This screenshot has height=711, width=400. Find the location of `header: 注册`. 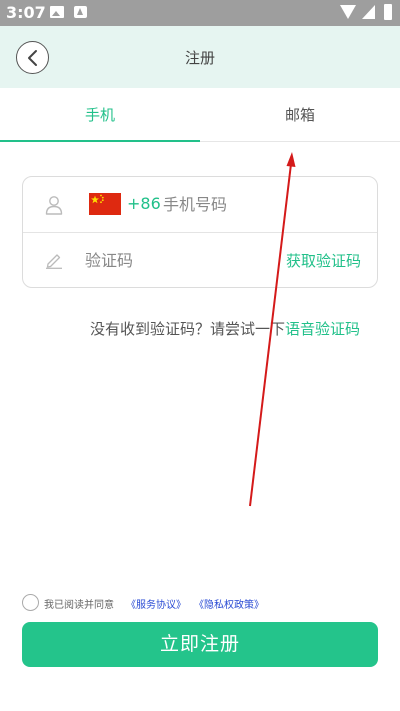

header: 注册 is located at coordinates (200, 57).